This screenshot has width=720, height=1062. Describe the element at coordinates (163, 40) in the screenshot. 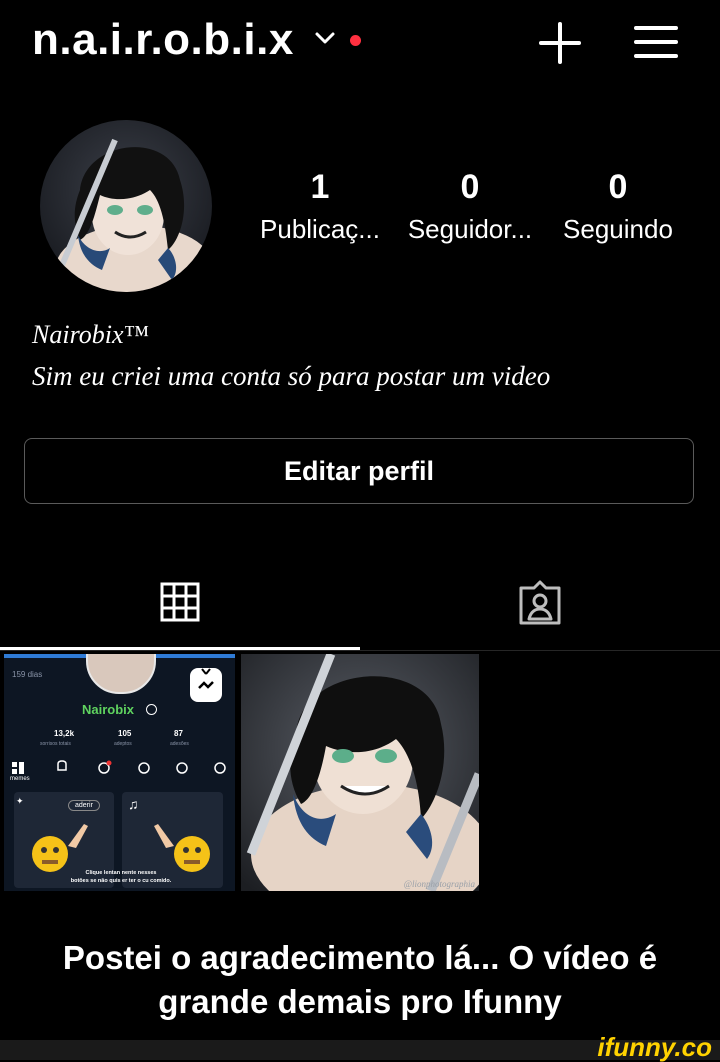

I see `profile-username: n.a.i.r.o.b.i.x` at that location.